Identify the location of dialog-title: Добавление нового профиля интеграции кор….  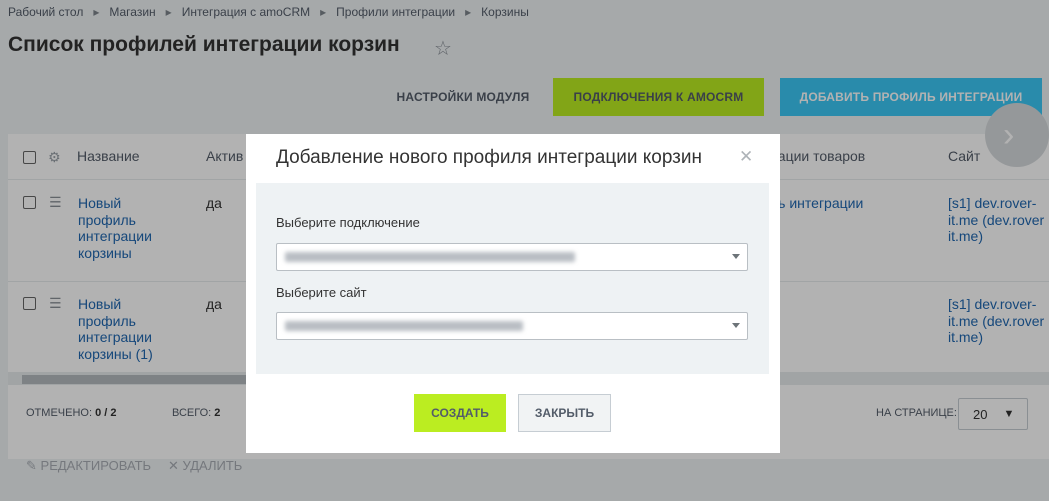
(489, 157).